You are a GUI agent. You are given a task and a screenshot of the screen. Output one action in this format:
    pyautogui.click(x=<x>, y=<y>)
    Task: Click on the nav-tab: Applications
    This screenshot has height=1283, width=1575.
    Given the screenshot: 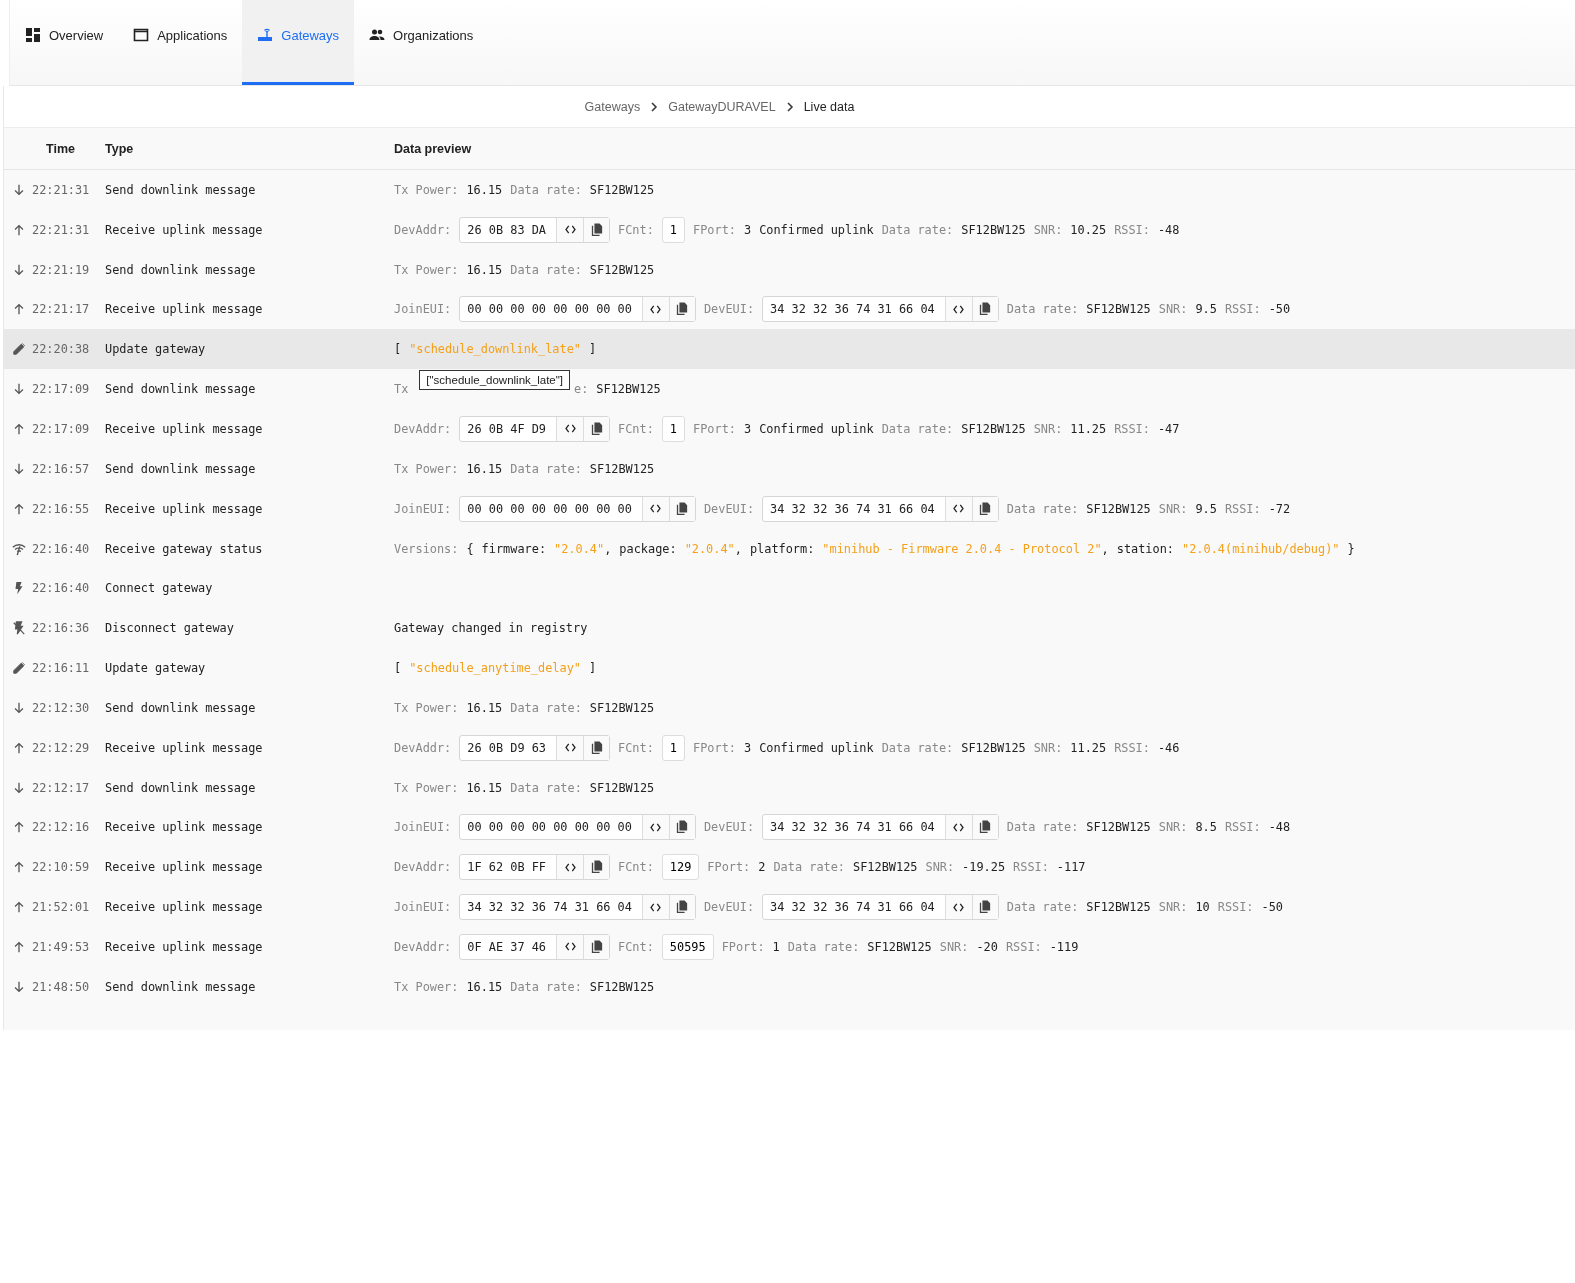 What is the action you would take?
    pyautogui.click(x=180, y=42)
    